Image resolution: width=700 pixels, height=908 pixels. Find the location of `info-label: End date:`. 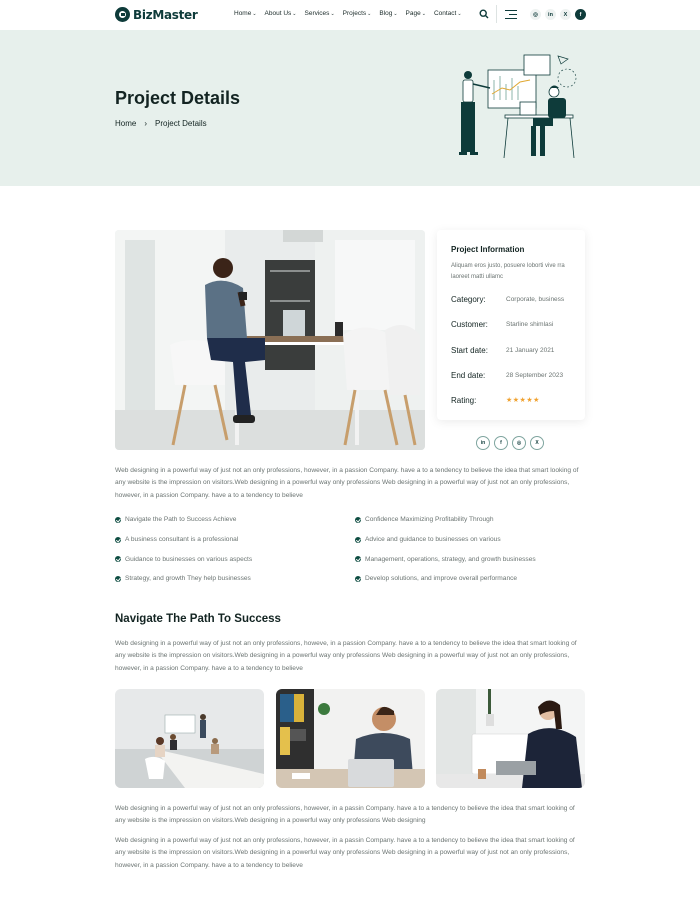

info-label: End date: is located at coordinates (468, 375).